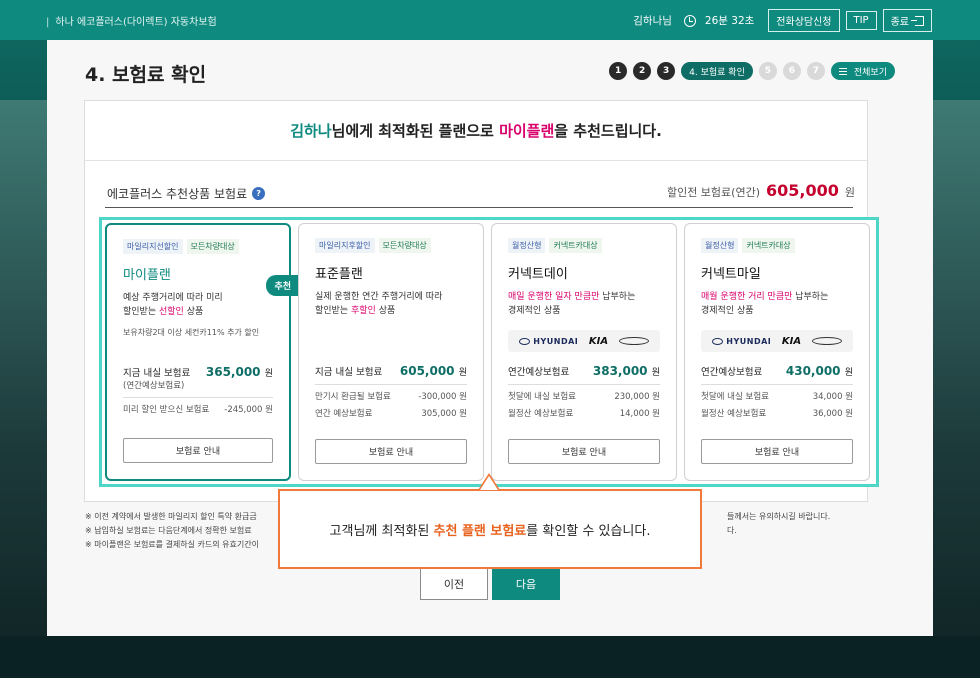 This screenshot has width=980, height=678. Describe the element at coordinates (171, 516) in the screenshot. I see `notice-item: ※ 이전 계약에서 발생한 마일리지 할인 특약 환급금` at that location.